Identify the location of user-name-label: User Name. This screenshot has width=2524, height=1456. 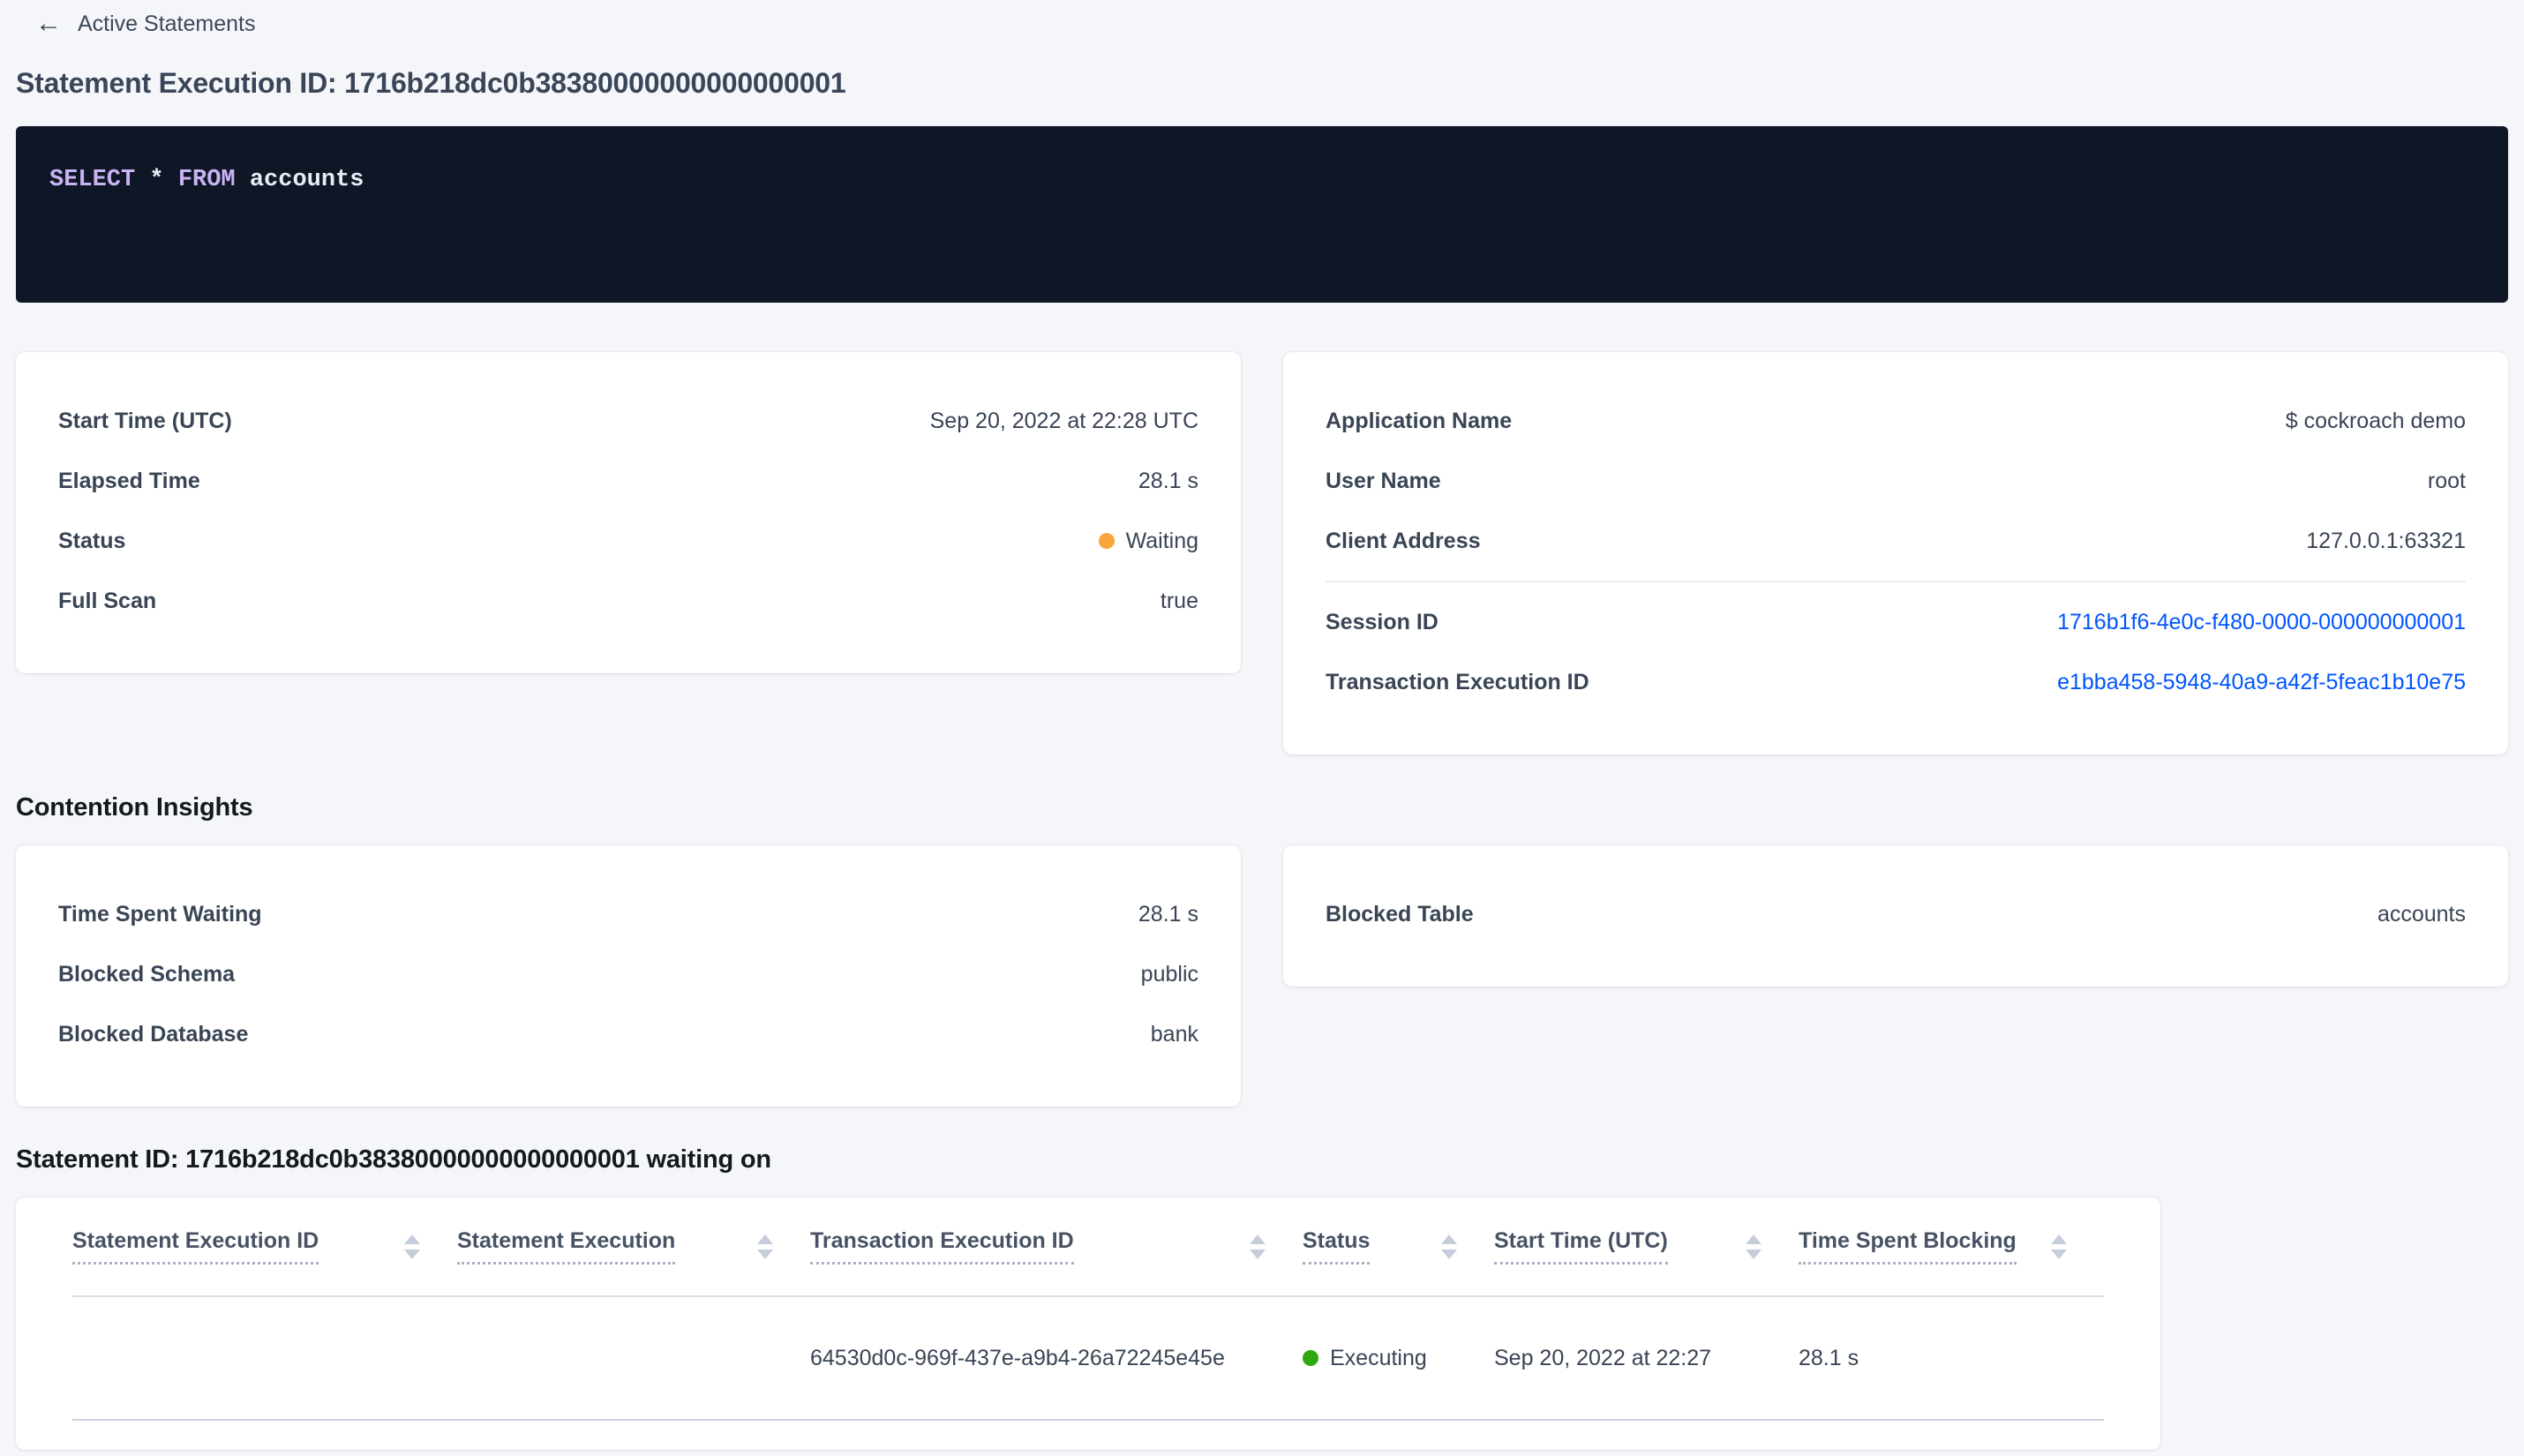
(1383, 480).